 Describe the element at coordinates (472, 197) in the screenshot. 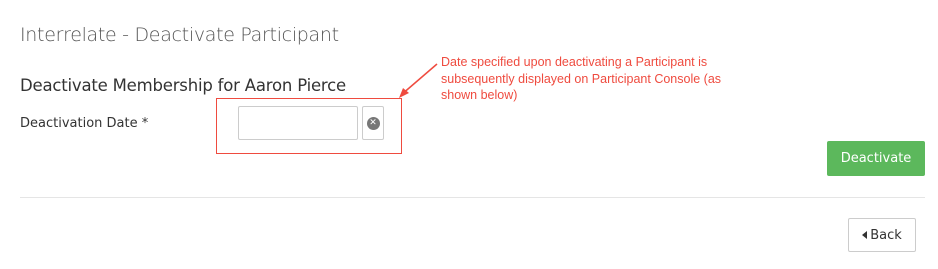

I see `divider` at that location.